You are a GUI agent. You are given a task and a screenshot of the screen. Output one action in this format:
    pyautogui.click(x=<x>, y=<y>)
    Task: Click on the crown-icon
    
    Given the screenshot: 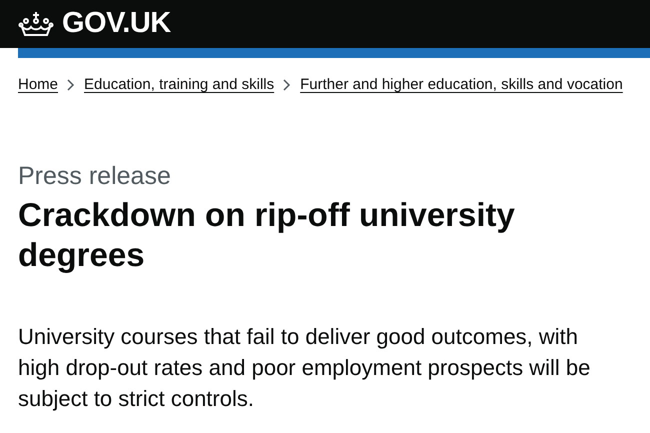 What is the action you would take?
    pyautogui.click(x=36, y=24)
    